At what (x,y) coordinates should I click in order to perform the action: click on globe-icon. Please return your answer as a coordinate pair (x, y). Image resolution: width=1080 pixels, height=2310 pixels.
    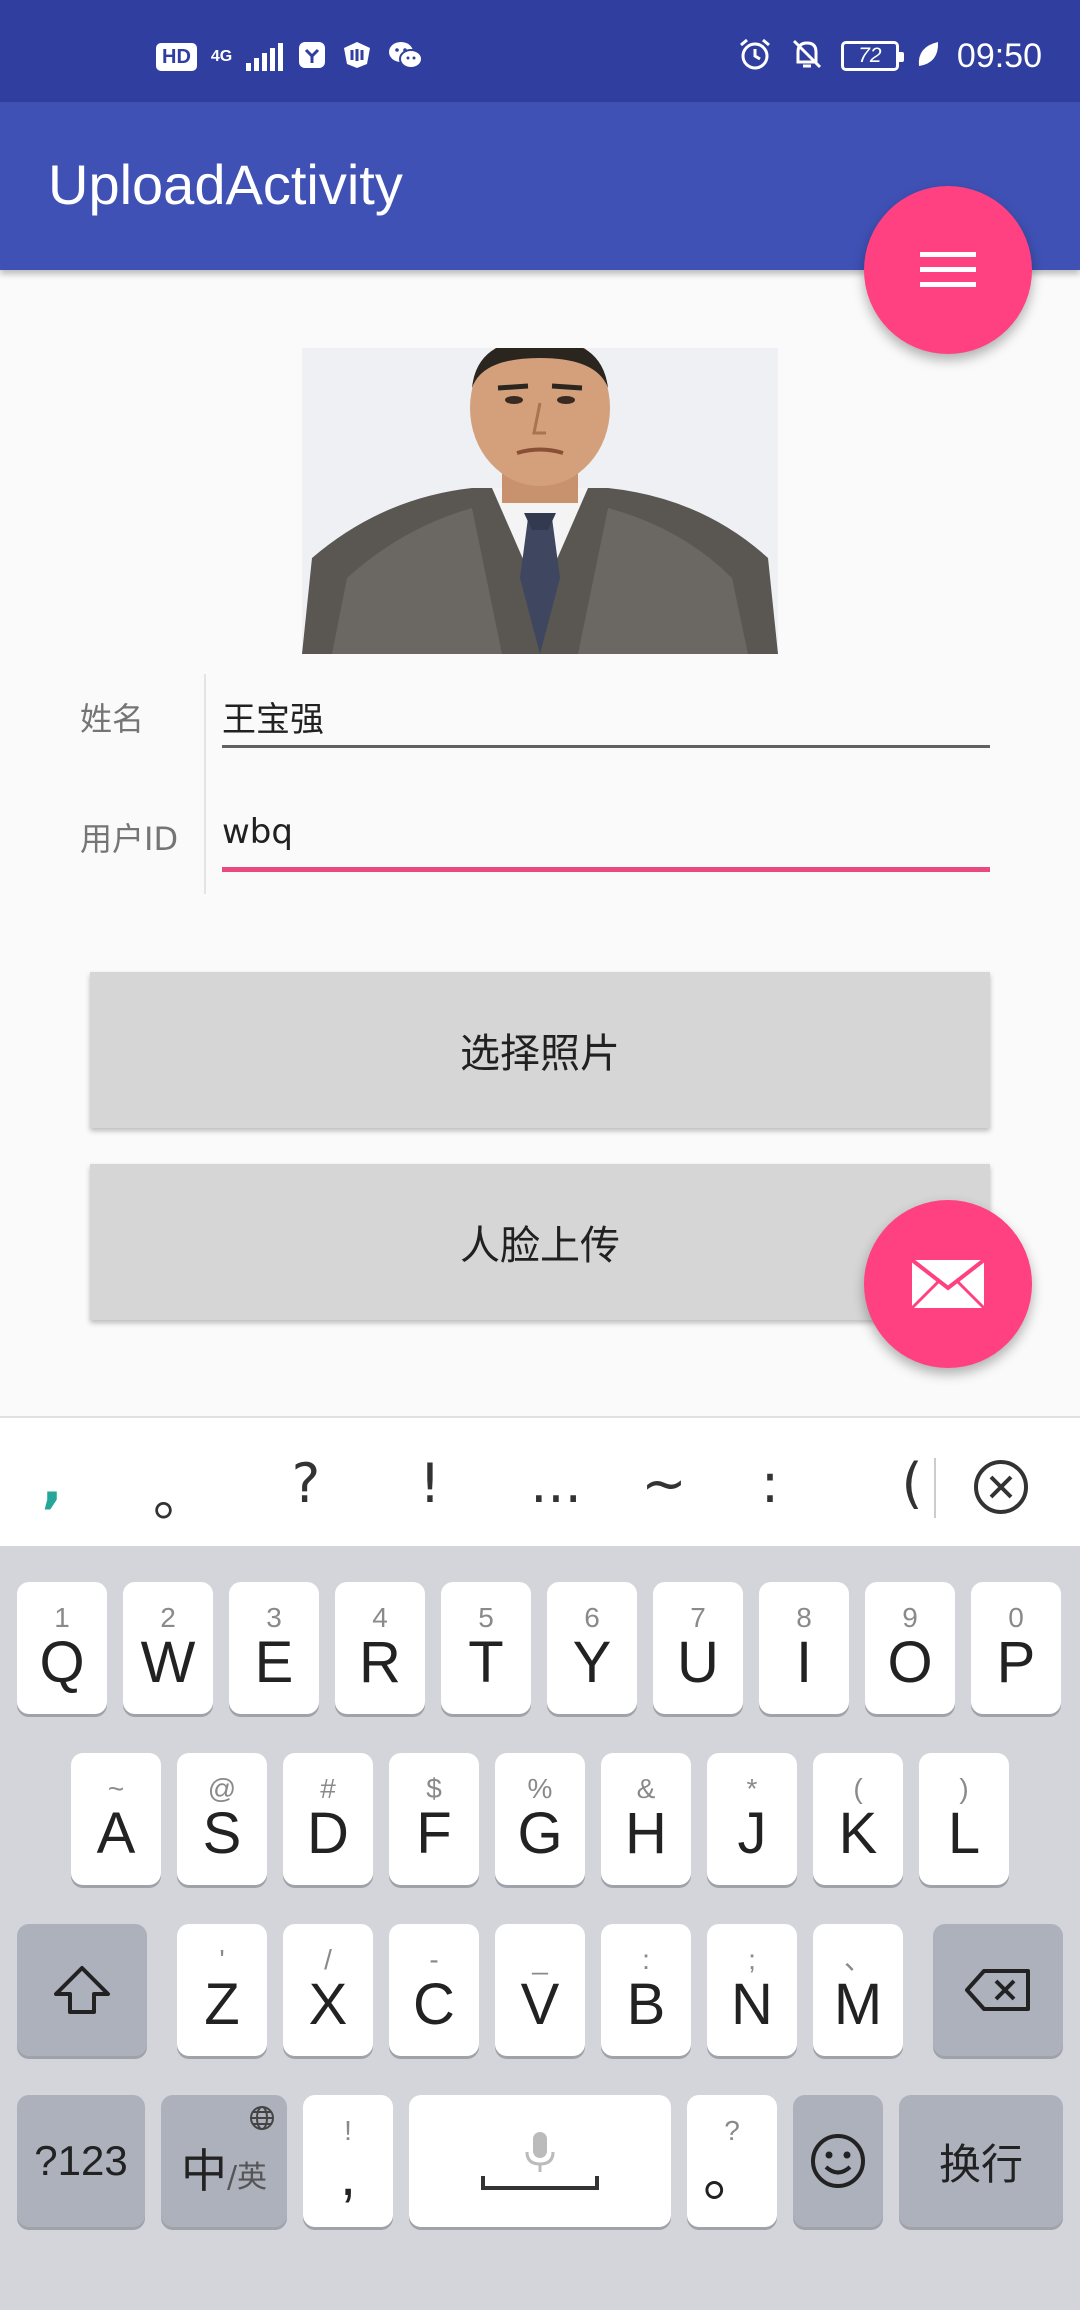
    Looking at the image, I should click on (262, 2118).